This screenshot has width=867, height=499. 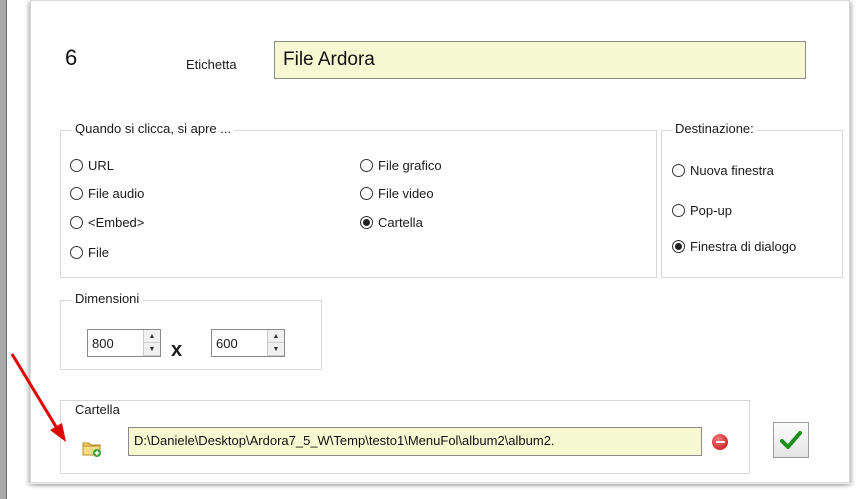 I want to click on radio-nuova-finestra-circle, so click(x=678, y=170).